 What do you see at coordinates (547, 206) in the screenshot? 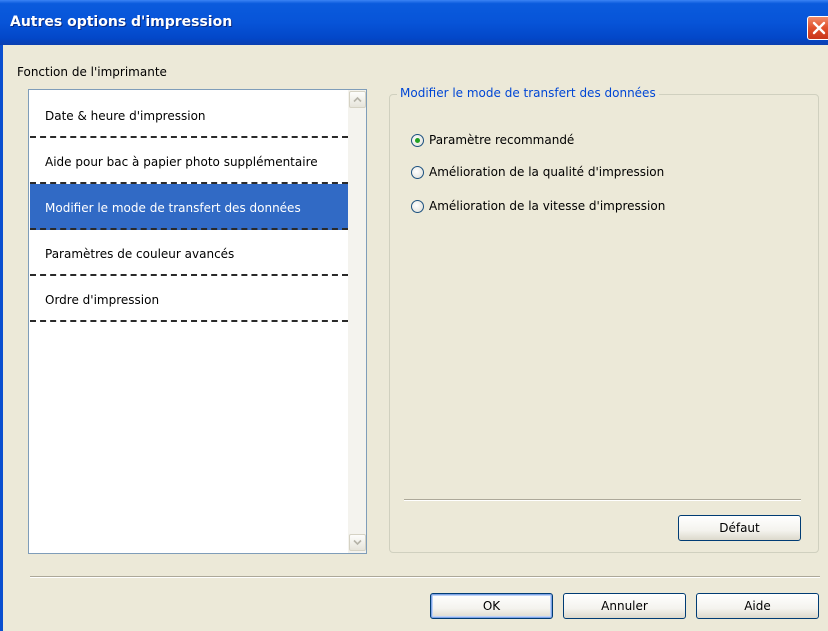
I see `radio-label: Amélioration de la vitesse d'impression` at bounding box center [547, 206].